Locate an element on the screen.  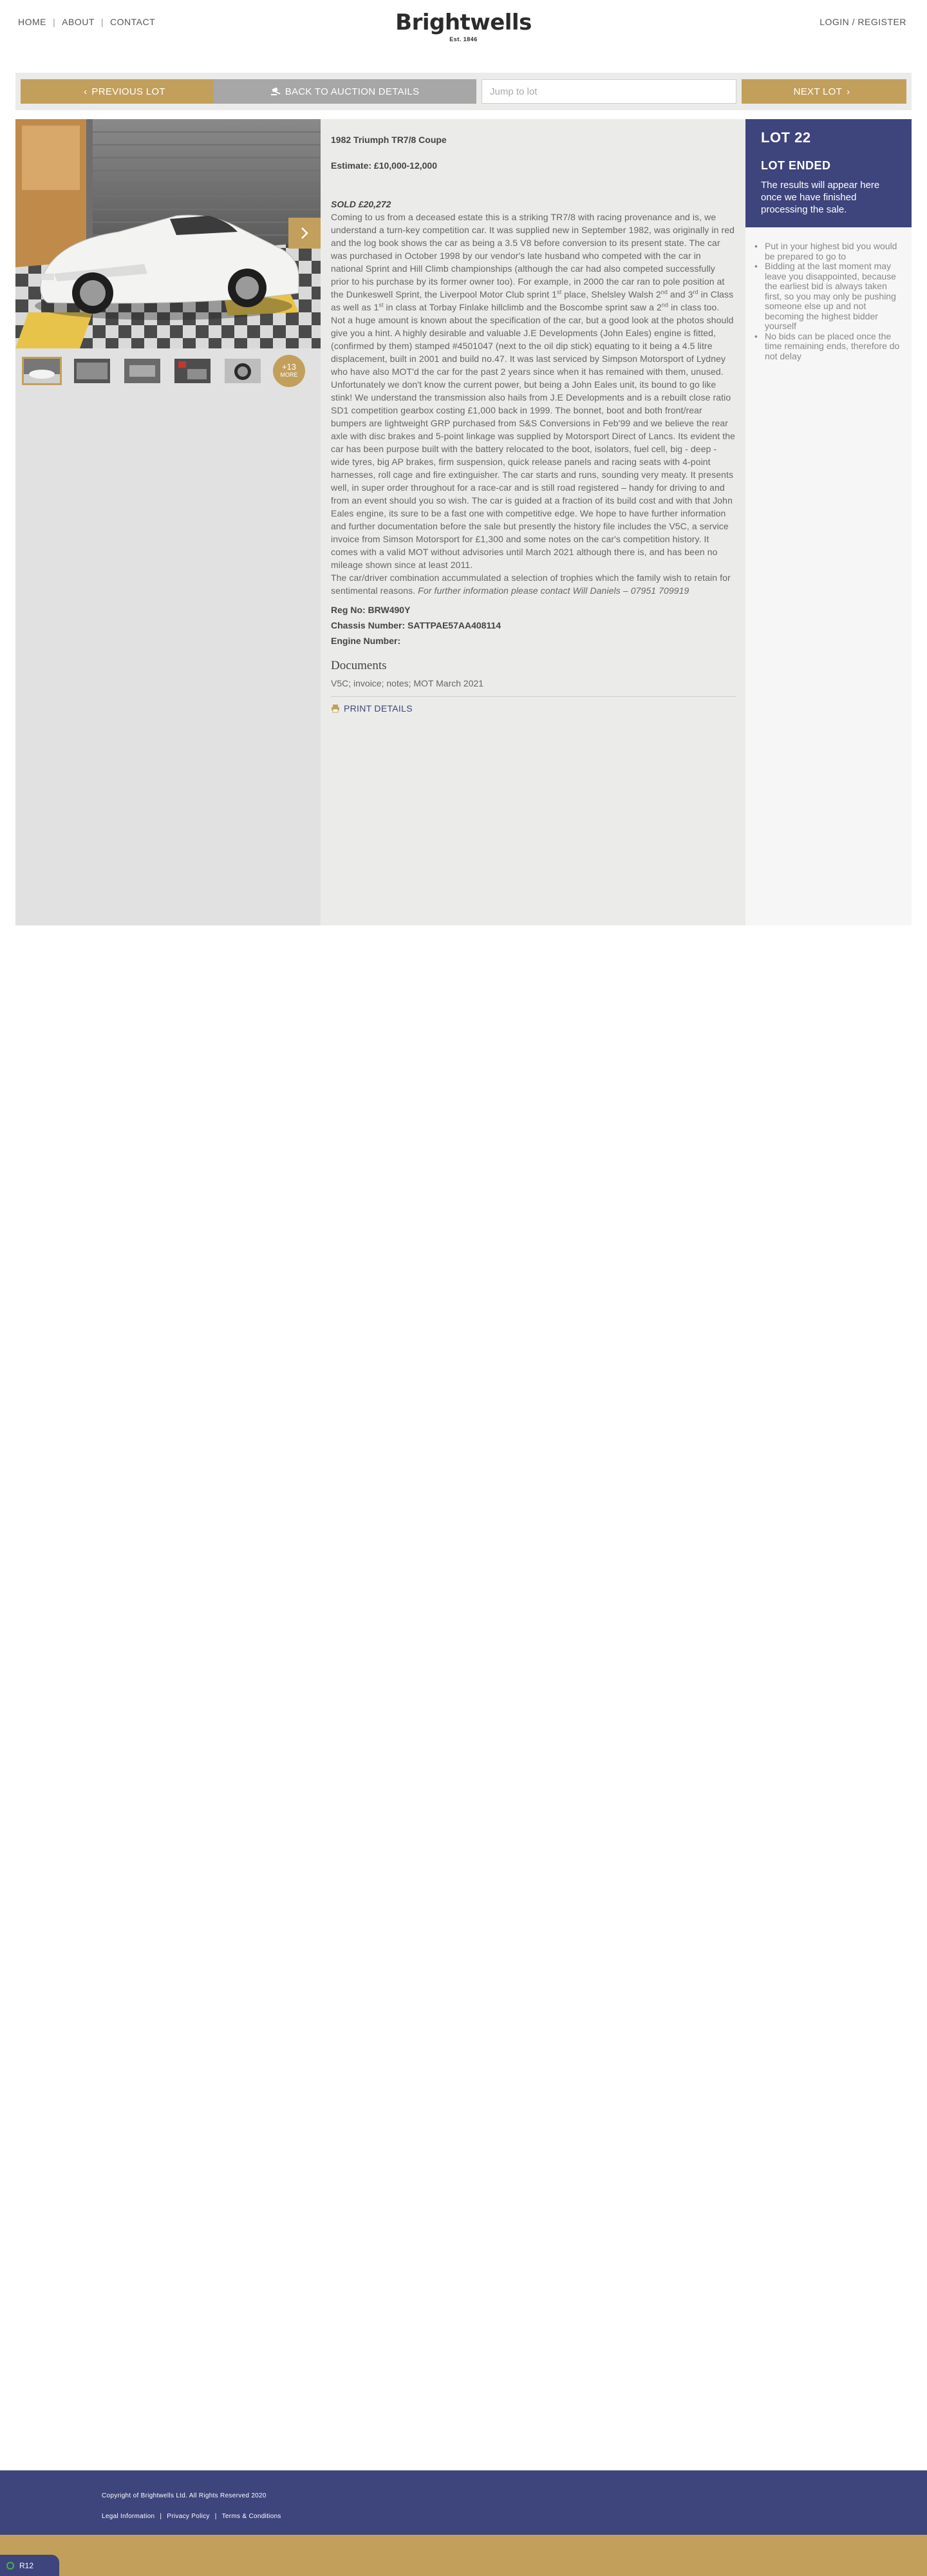
status-tab: R12 is located at coordinates (30, 2565).